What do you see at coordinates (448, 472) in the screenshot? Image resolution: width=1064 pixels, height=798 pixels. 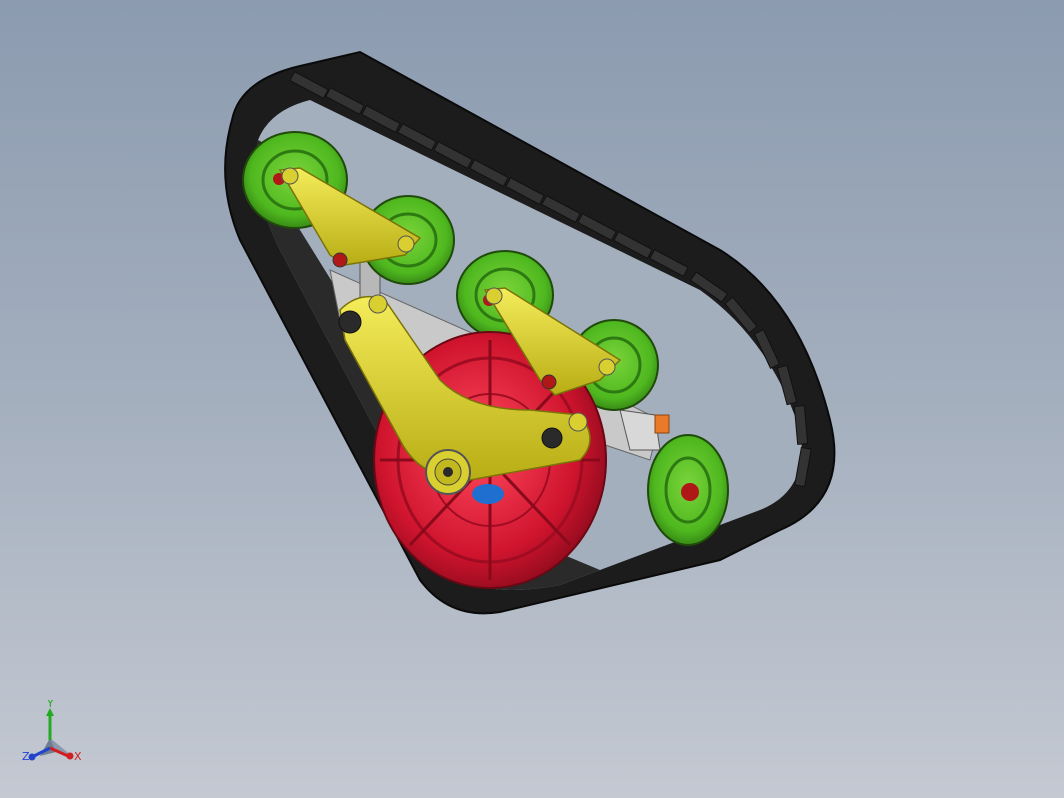 I see `sprocket-hub-cap` at bounding box center [448, 472].